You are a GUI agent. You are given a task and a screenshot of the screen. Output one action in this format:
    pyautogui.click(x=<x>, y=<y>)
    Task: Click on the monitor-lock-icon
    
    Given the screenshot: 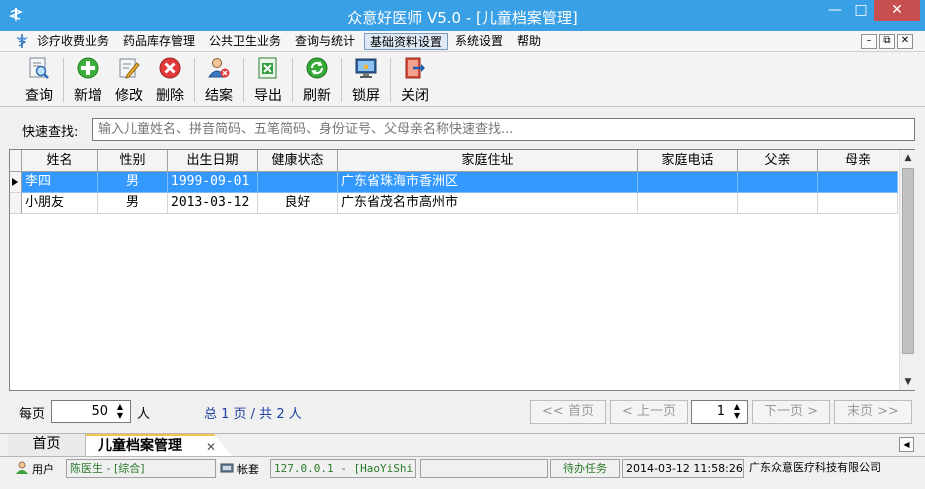 What is the action you would take?
    pyautogui.click(x=366, y=68)
    